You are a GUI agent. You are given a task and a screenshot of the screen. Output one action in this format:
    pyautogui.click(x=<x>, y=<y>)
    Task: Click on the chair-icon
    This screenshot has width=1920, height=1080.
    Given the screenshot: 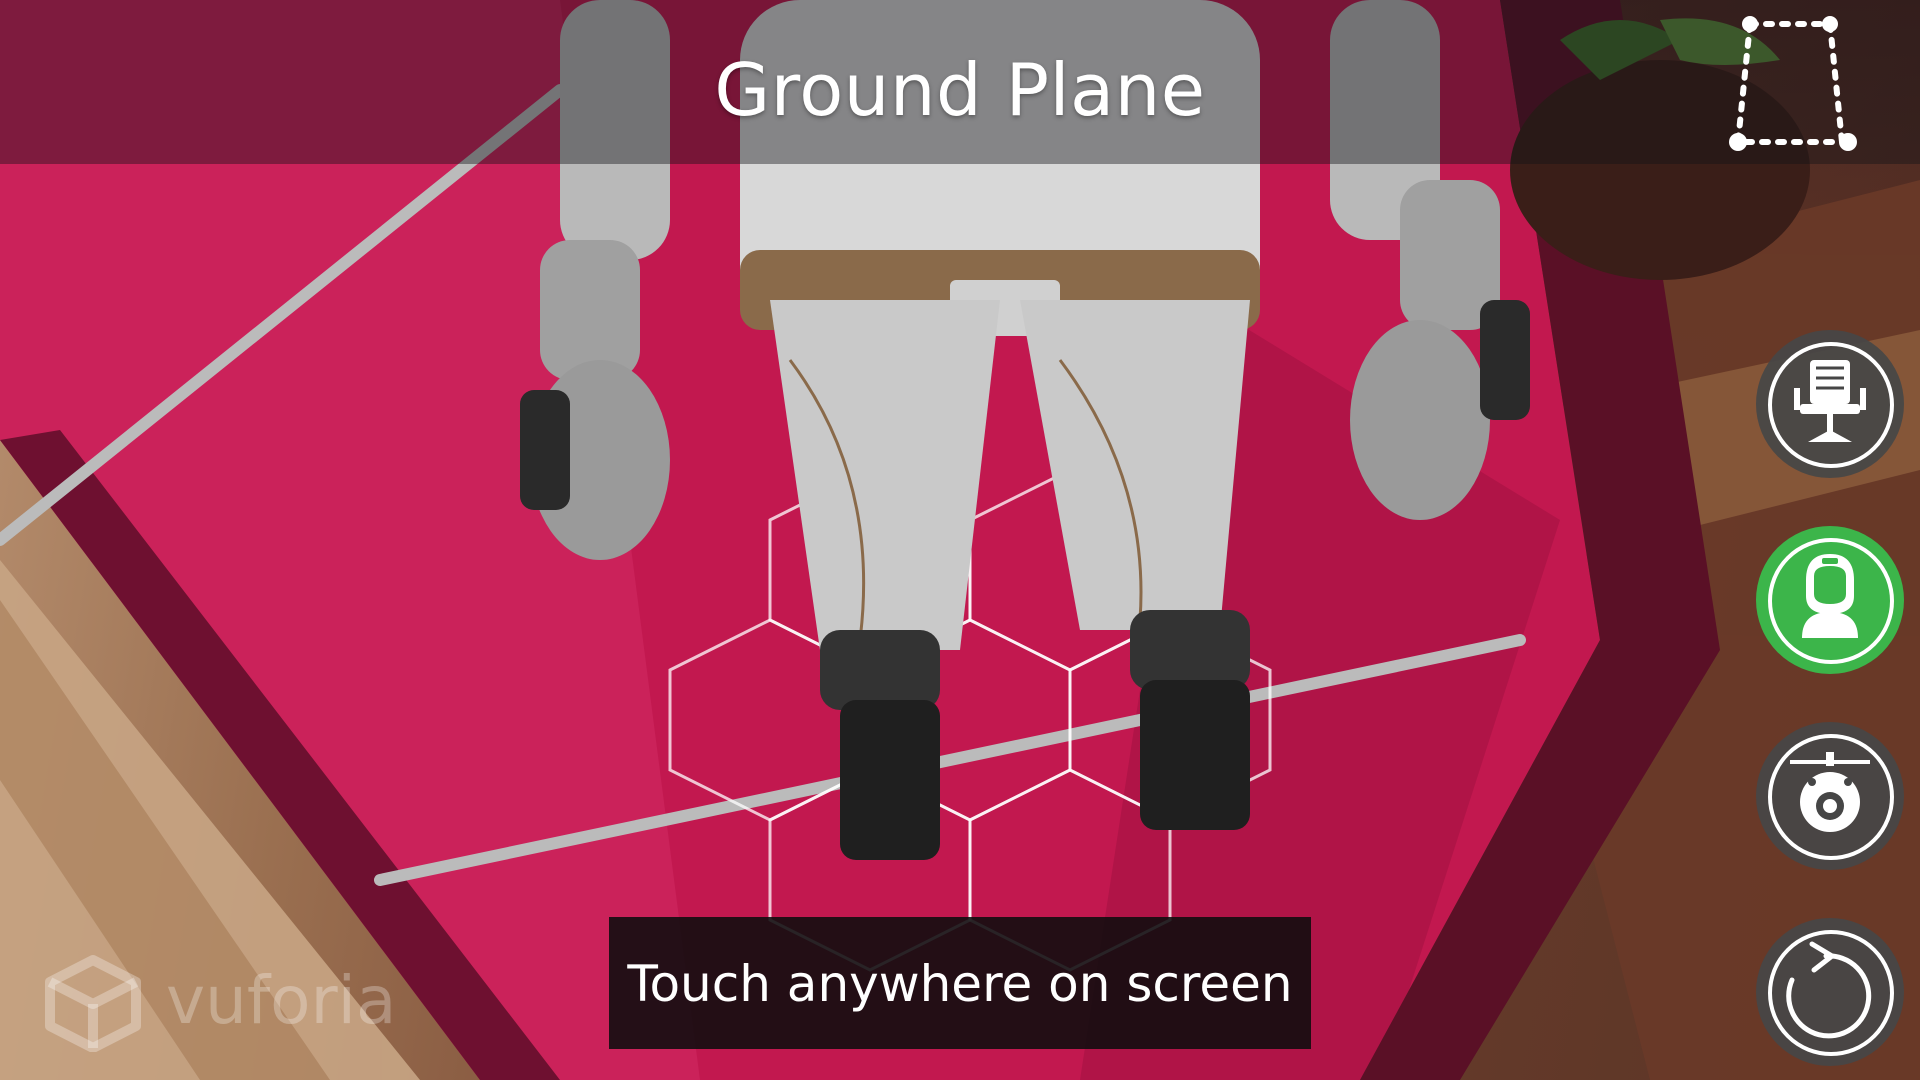 What is the action you would take?
    pyautogui.click(x=1830, y=401)
    